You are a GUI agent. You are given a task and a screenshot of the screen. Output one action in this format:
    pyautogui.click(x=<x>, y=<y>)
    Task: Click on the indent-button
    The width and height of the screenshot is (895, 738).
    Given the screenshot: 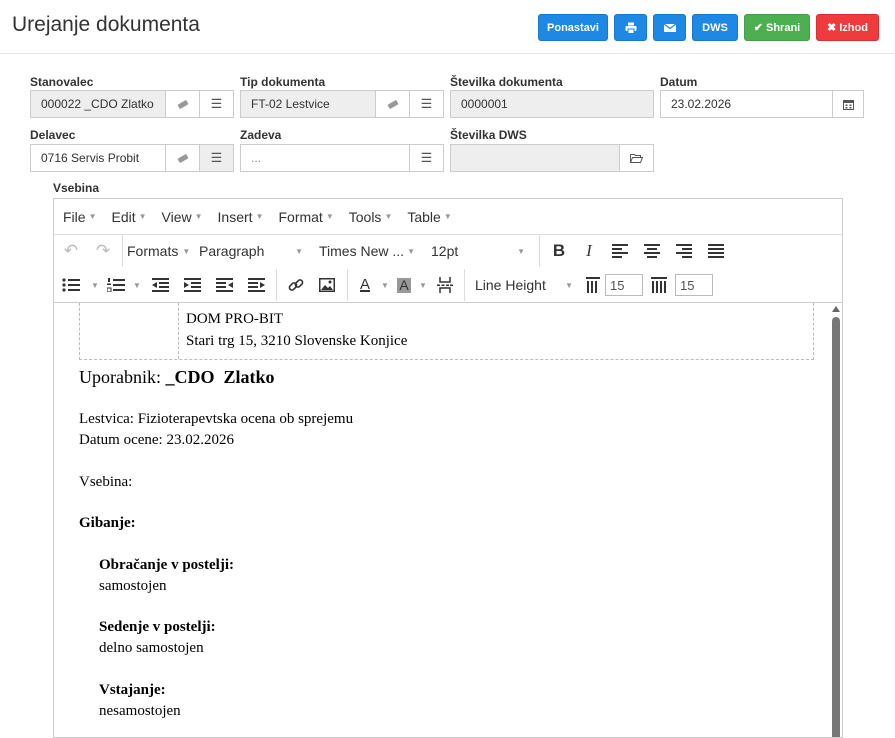 What is the action you would take?
    pyautogui.click(x=192, y=285)
    